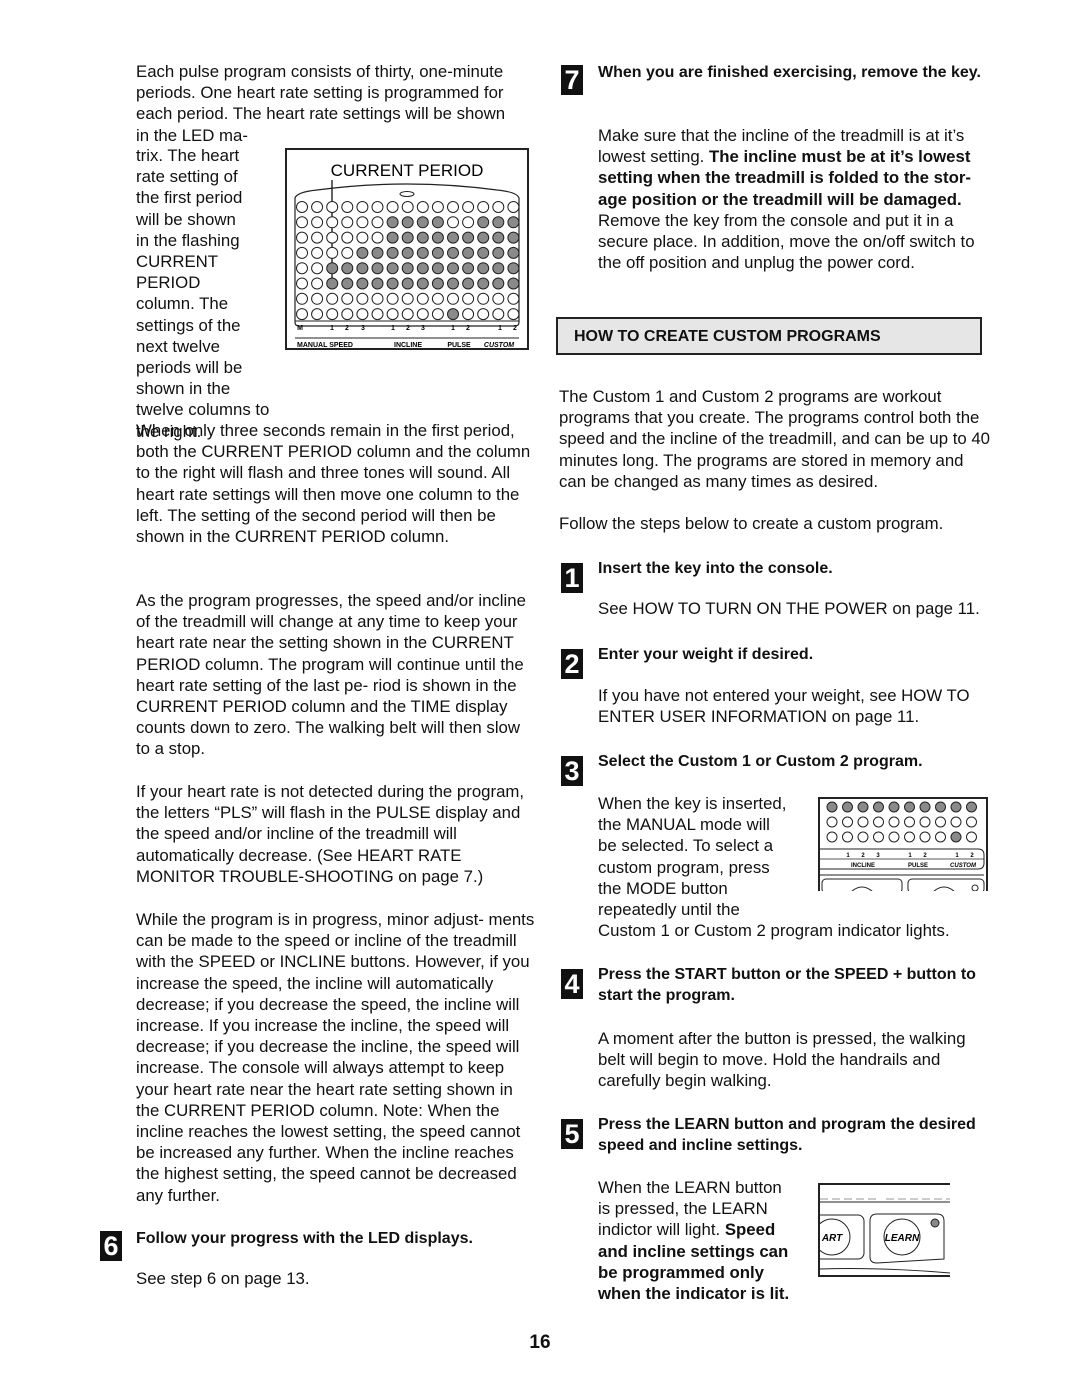  What do you see at coordinates (902, 1238) in the screenshot?
I see `learn-button-label: LEARN` at bounding box center [902, 1238].